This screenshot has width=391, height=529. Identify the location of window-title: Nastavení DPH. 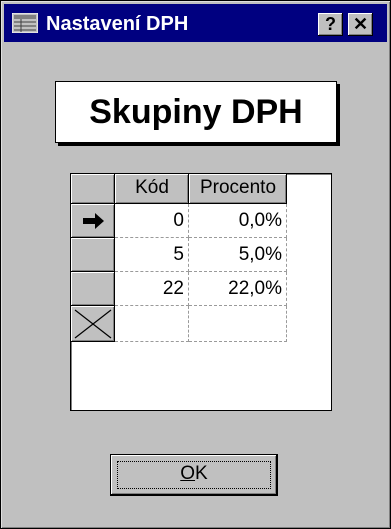
(117, 24).